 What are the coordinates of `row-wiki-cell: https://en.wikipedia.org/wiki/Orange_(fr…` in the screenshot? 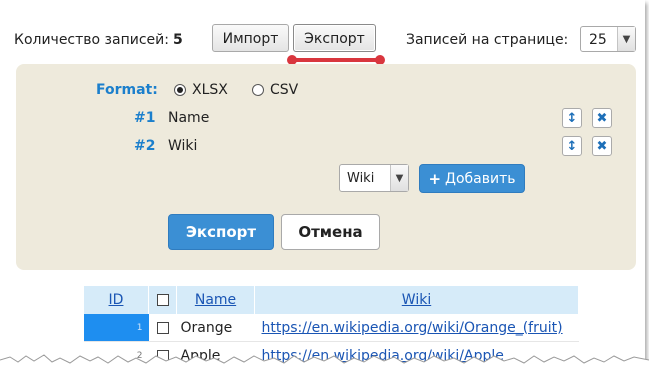 It's located at (416, 328).